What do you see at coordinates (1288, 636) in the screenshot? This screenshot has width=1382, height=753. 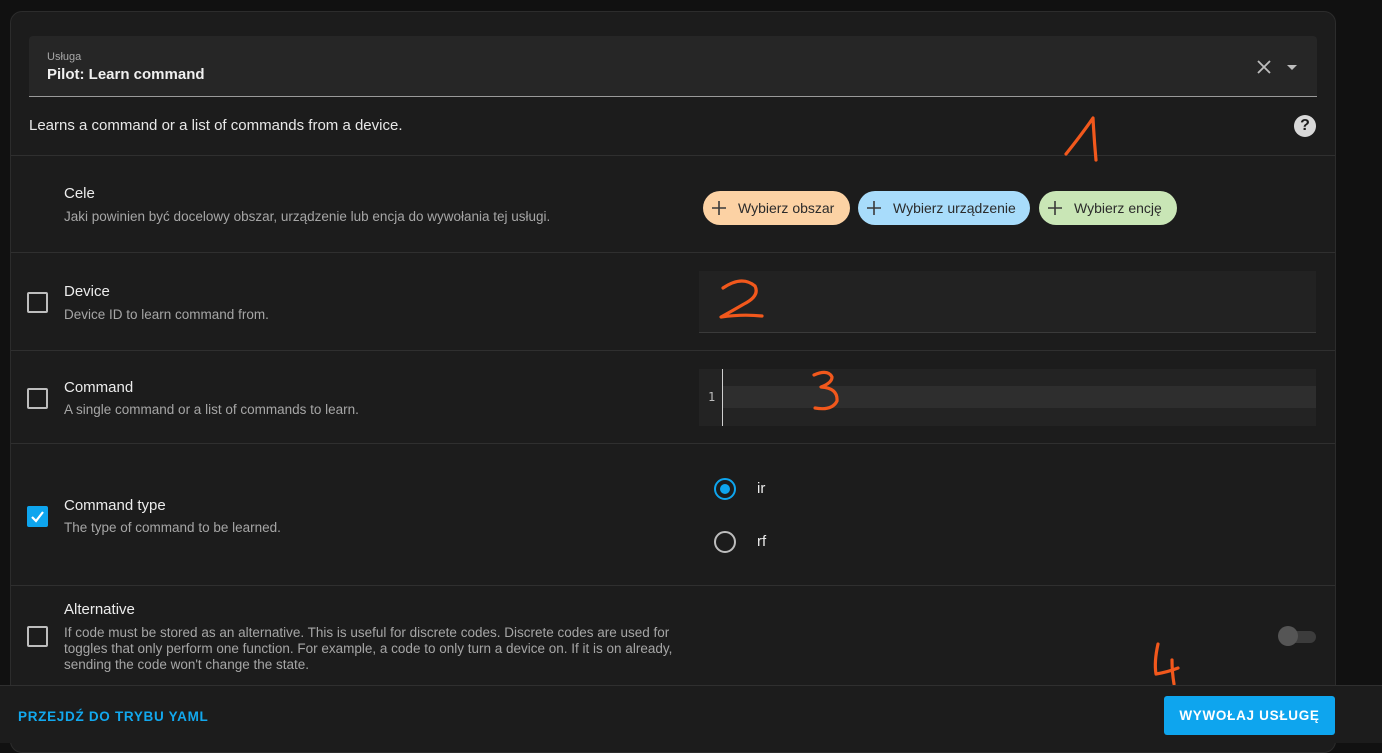 I see `toggle-thumb` at bounding box center [1288, 636].